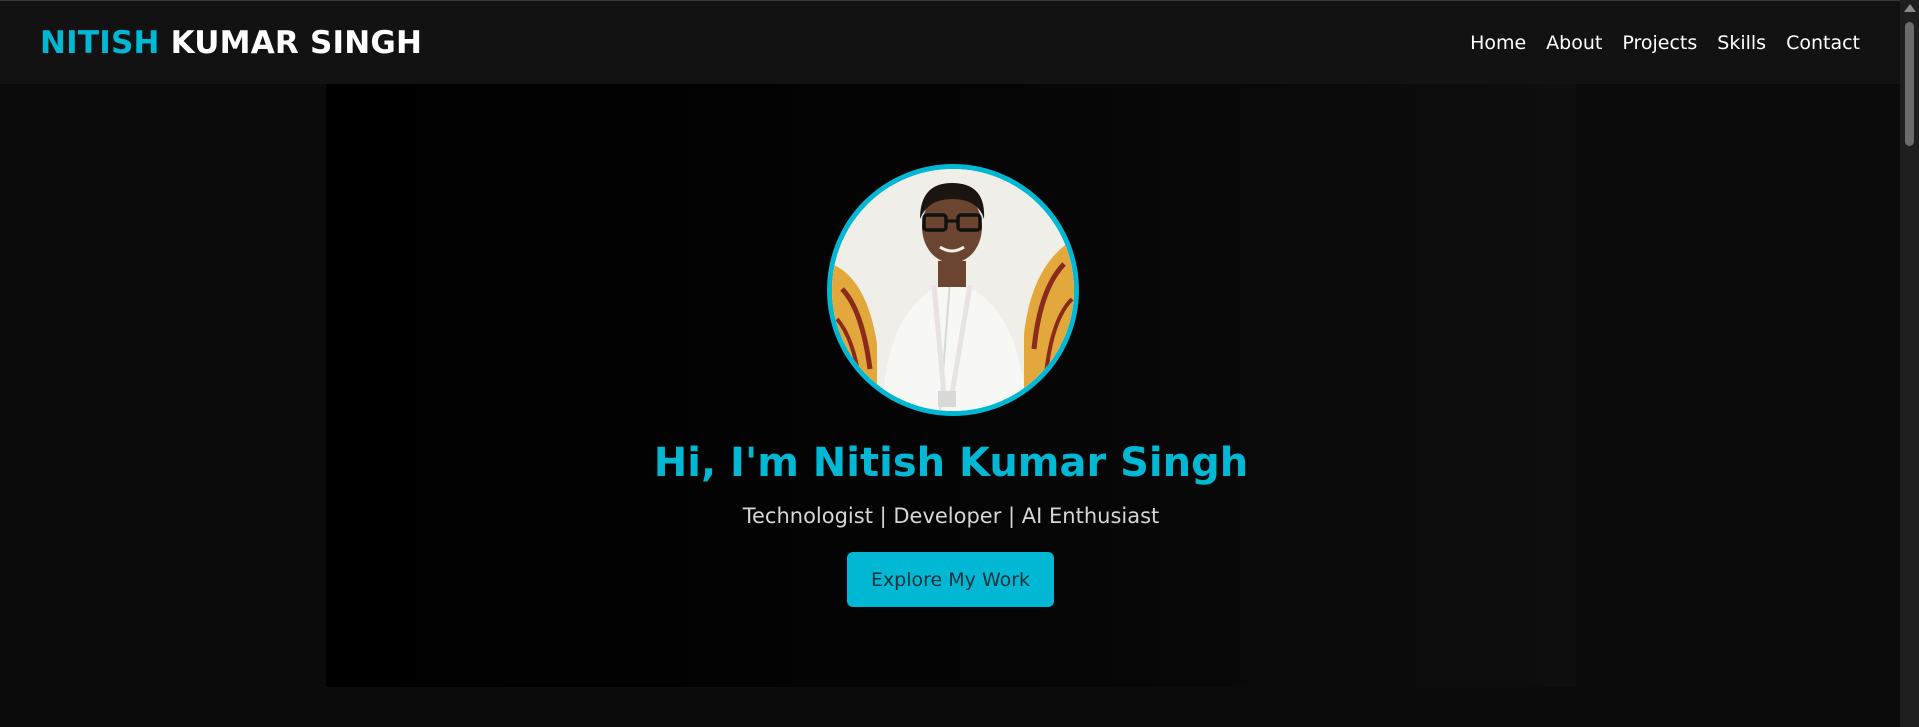 This screenshot has height=727, width=1919. Describe the element at coordinates (1823, 43) in the screenshot. I see `nav-link-contact: Contact` at that location.